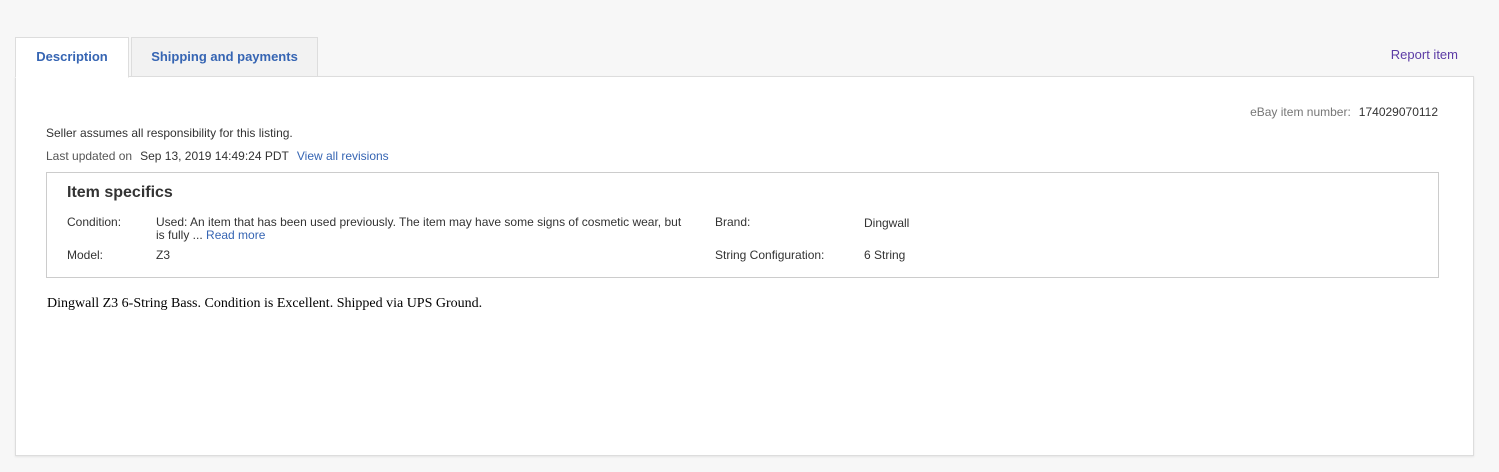  What do you see at coordinates (72, 57) in the screenshot?
I see `tab-description: Description` at bounding box center [72, 57].